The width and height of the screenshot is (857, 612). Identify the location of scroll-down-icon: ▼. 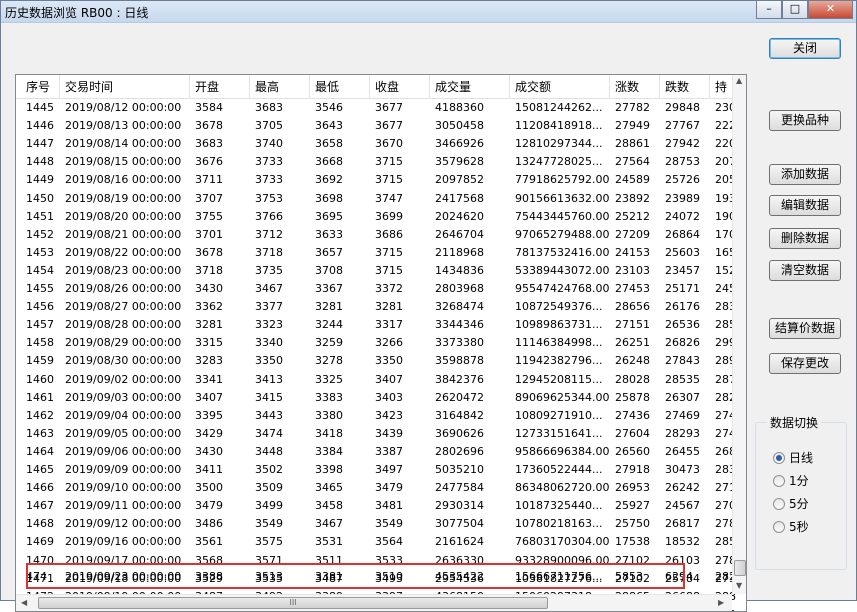
(739, 585).